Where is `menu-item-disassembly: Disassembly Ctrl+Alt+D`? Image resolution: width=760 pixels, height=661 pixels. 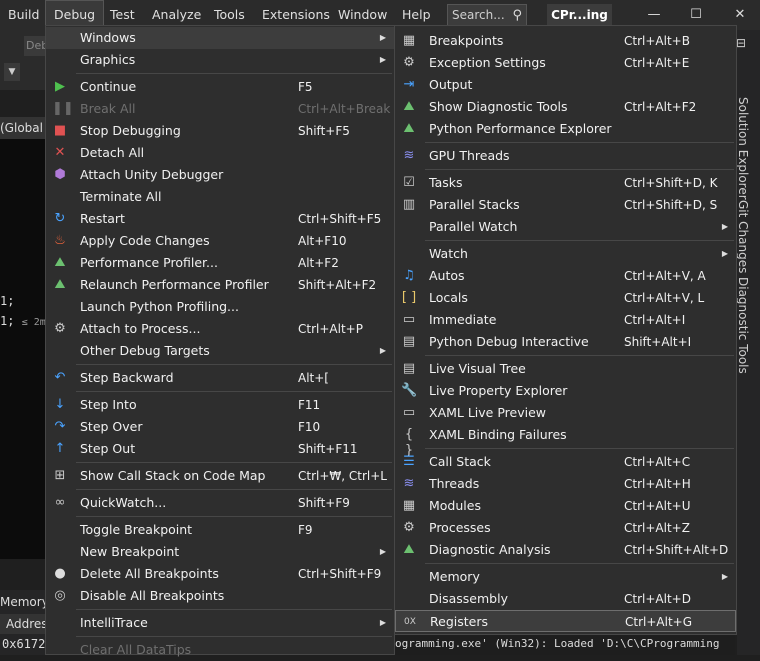
menu-item-disassembly: Disassembly Ctrl+Alt+D is located at coordinates (565, 599).